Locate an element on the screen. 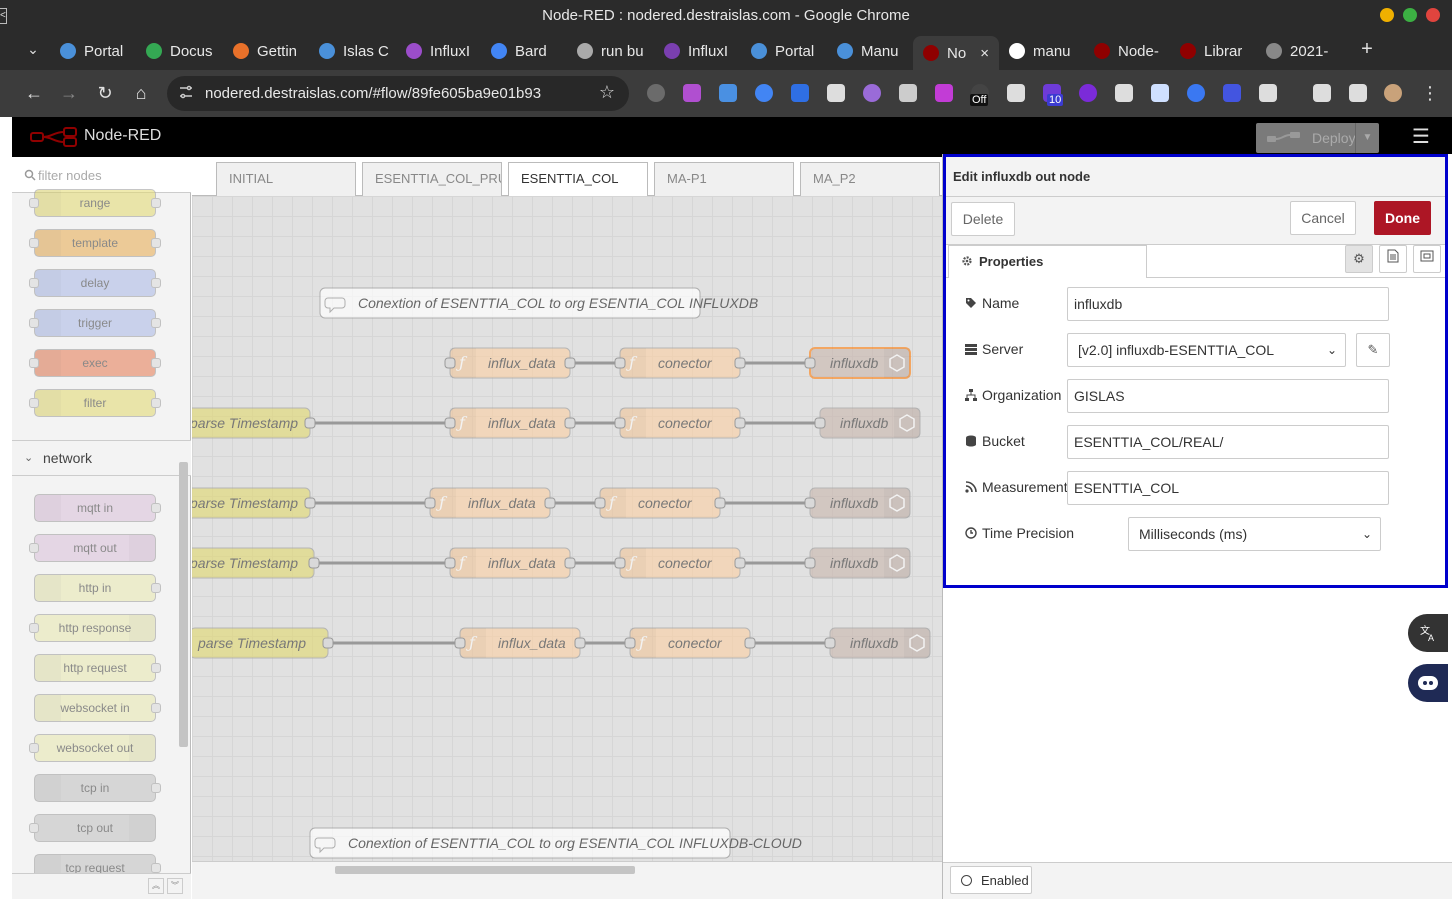 The width and height of the screenshot is (1452, 899). download-icon is located at coordinates (1322, 93).